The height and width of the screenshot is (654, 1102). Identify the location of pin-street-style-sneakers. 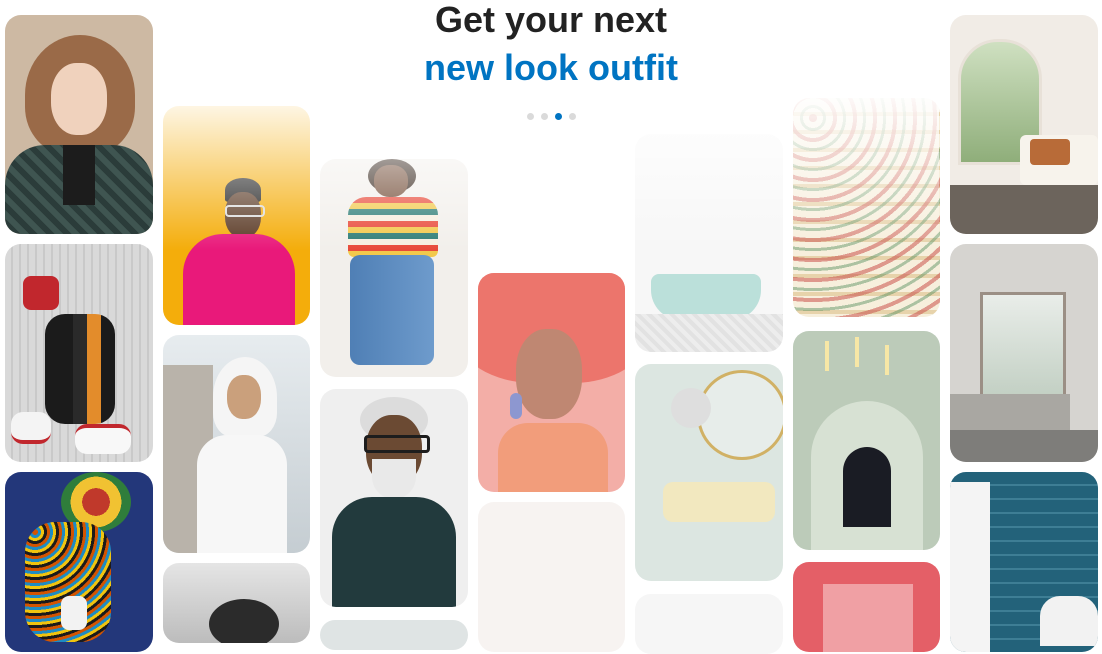
(79, 353).